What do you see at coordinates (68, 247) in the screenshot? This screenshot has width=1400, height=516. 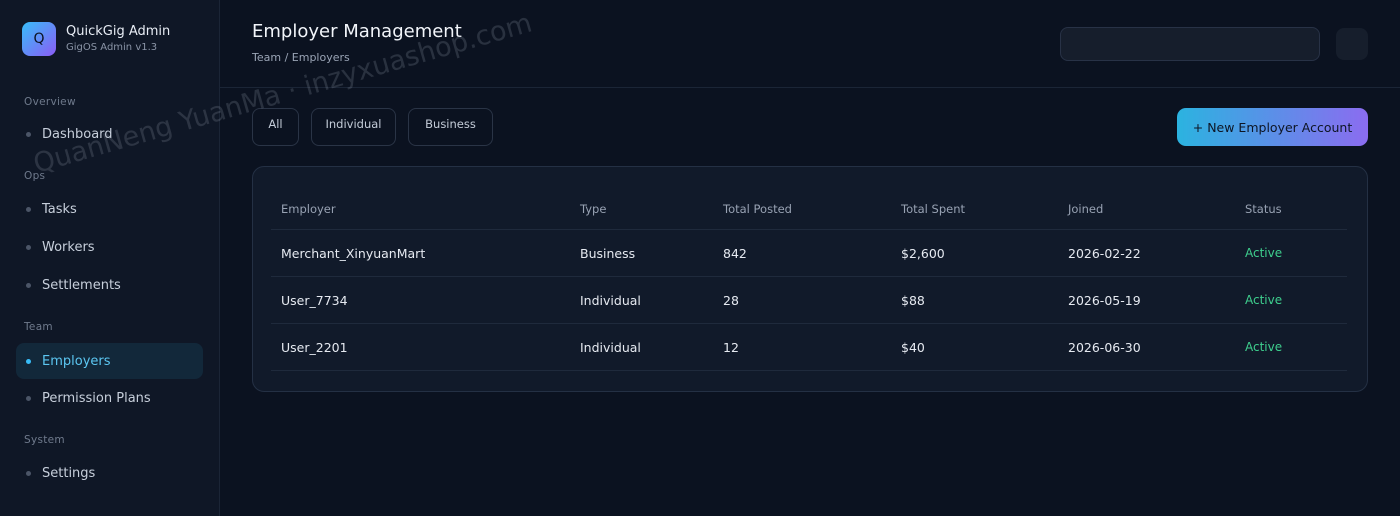 I see `sidebar-item-label: Workers` at bounding box center [68, 247].